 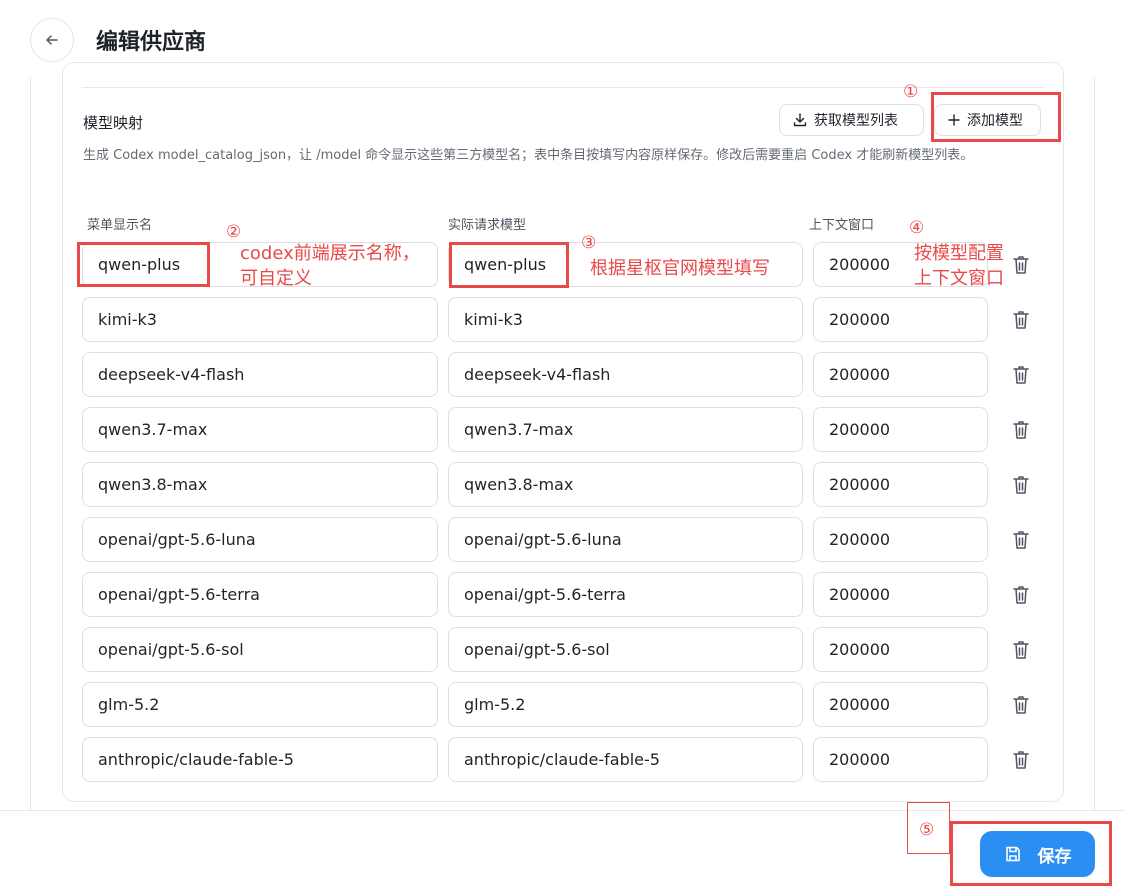 I want to click on page-title: 编辑供应商, so click(x=151, y=42).